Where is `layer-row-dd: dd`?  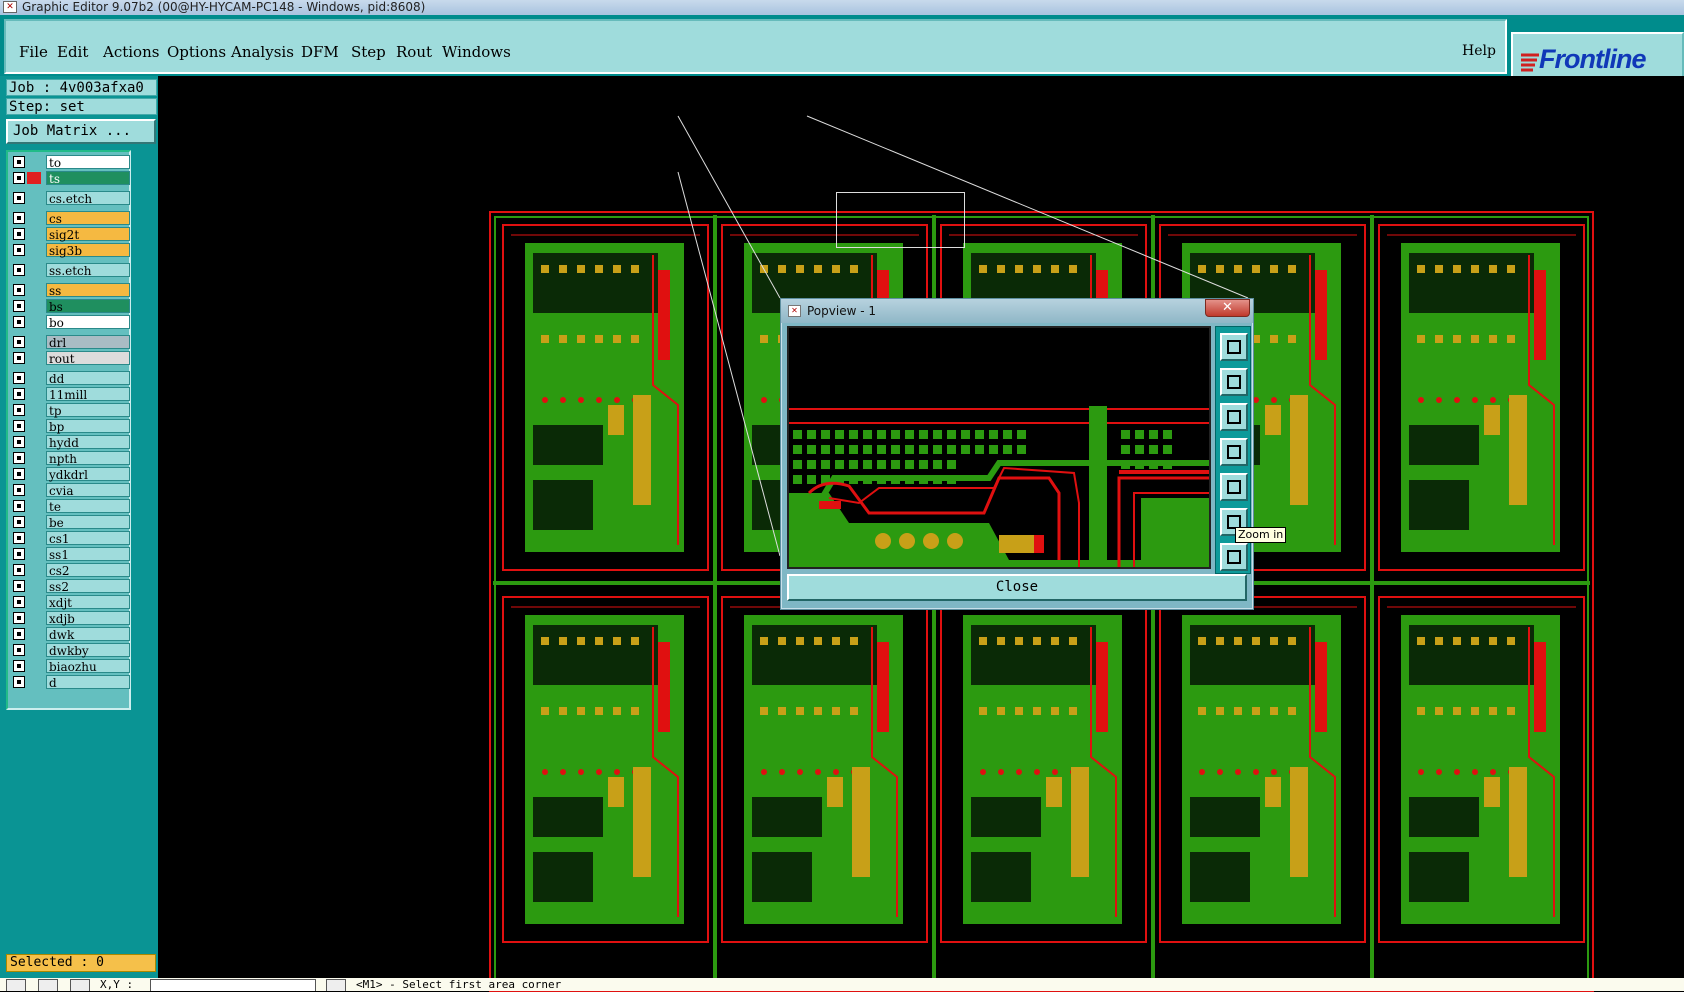
layer-row-dd: dd is located at coordinates (70, 378).